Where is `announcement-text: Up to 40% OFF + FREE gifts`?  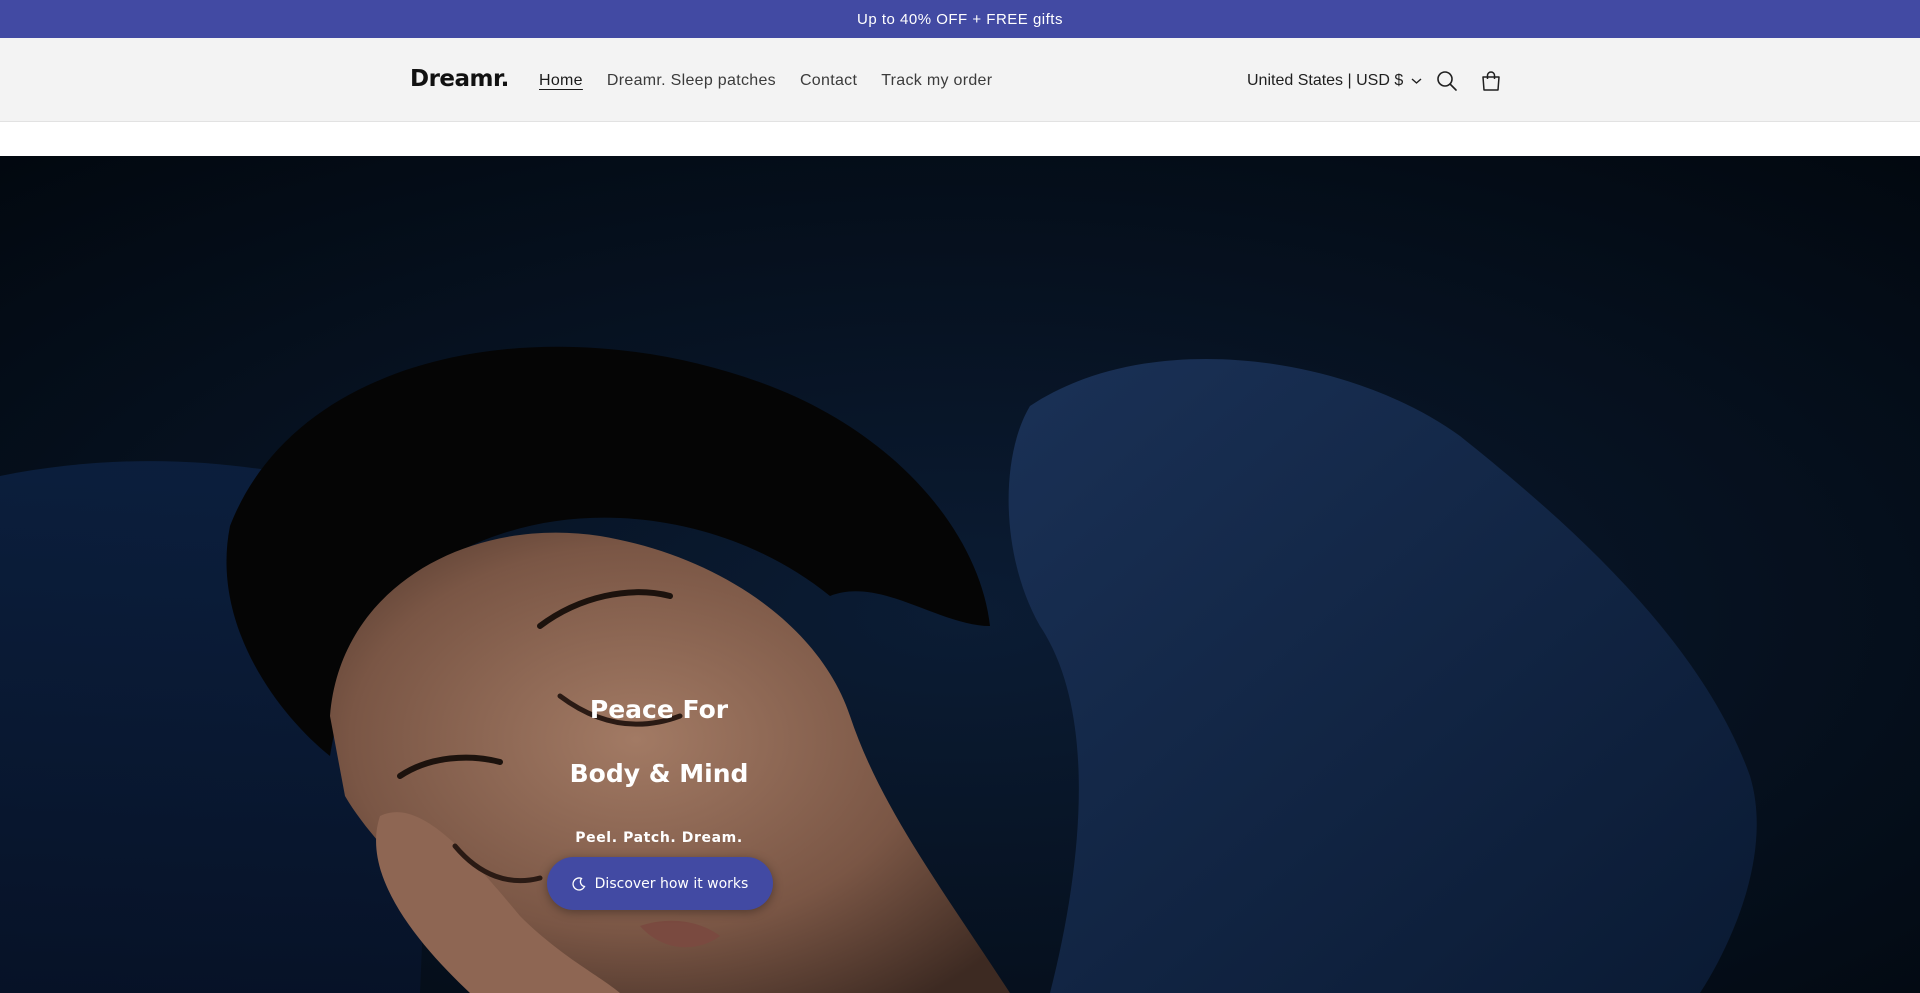 announcement-text: Up to 40% OFF + FREE gifts is located at coordinates (960, 19).